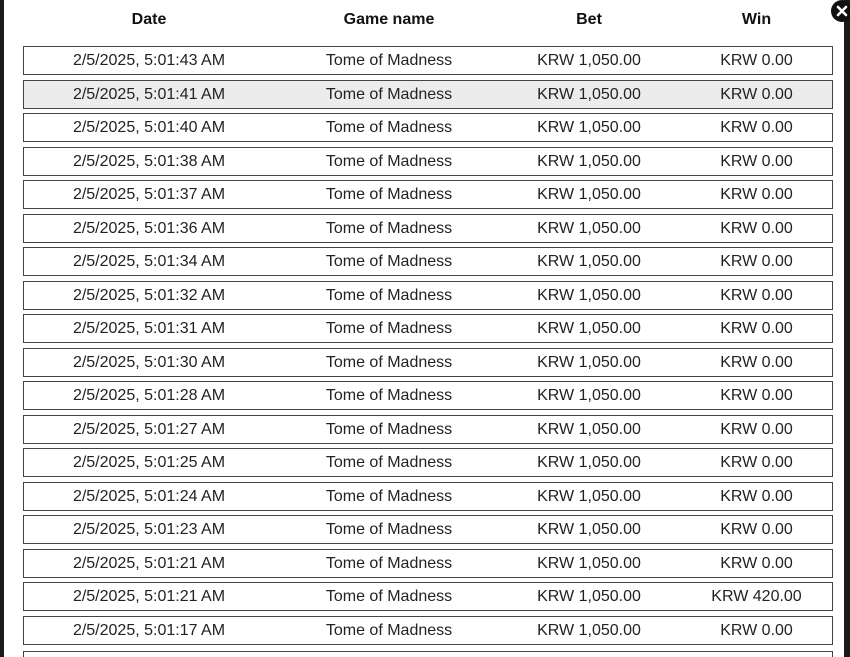 Image resolution: width=850 pixels, height=657 pixels. Describe the element at coordinates (149, 630) in the screenshot. I see `cell-date: 2/5/2025, 5:01:17 AM` at that location.